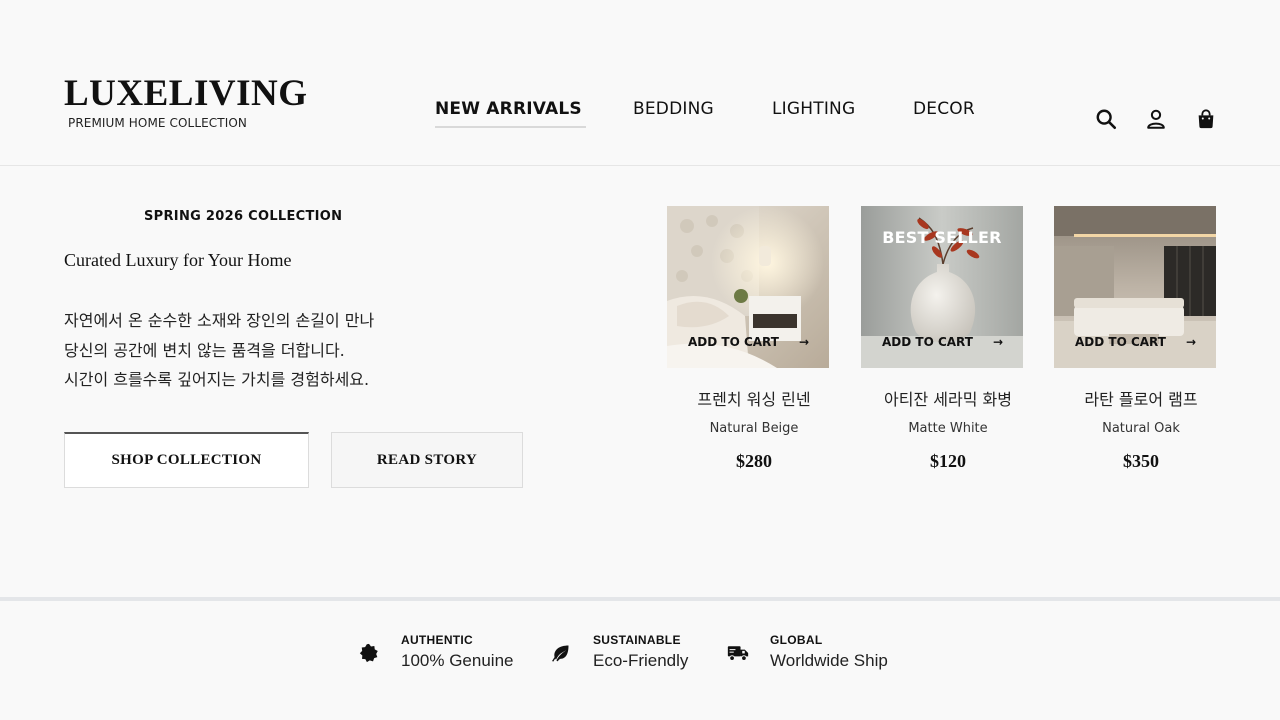  What do you see at coordinates (217, 379) in the screenshot?
I see `hero-description-line: 시간이 흐를수록 깊어지는 가치를 경험하세요.` at bounding box center [217, 379].